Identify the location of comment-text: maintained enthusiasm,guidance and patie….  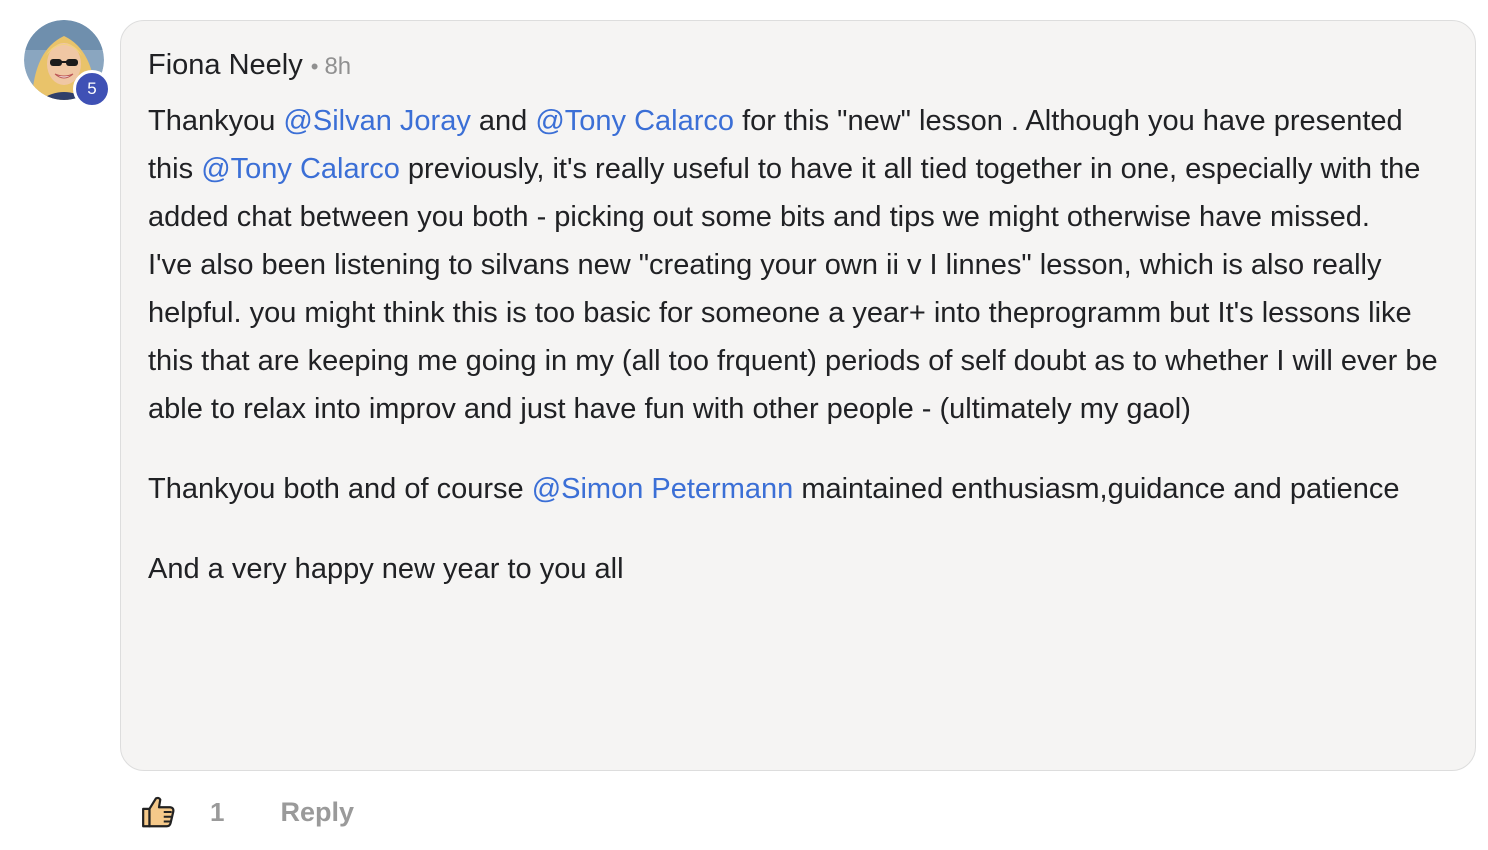
(1096, 489).